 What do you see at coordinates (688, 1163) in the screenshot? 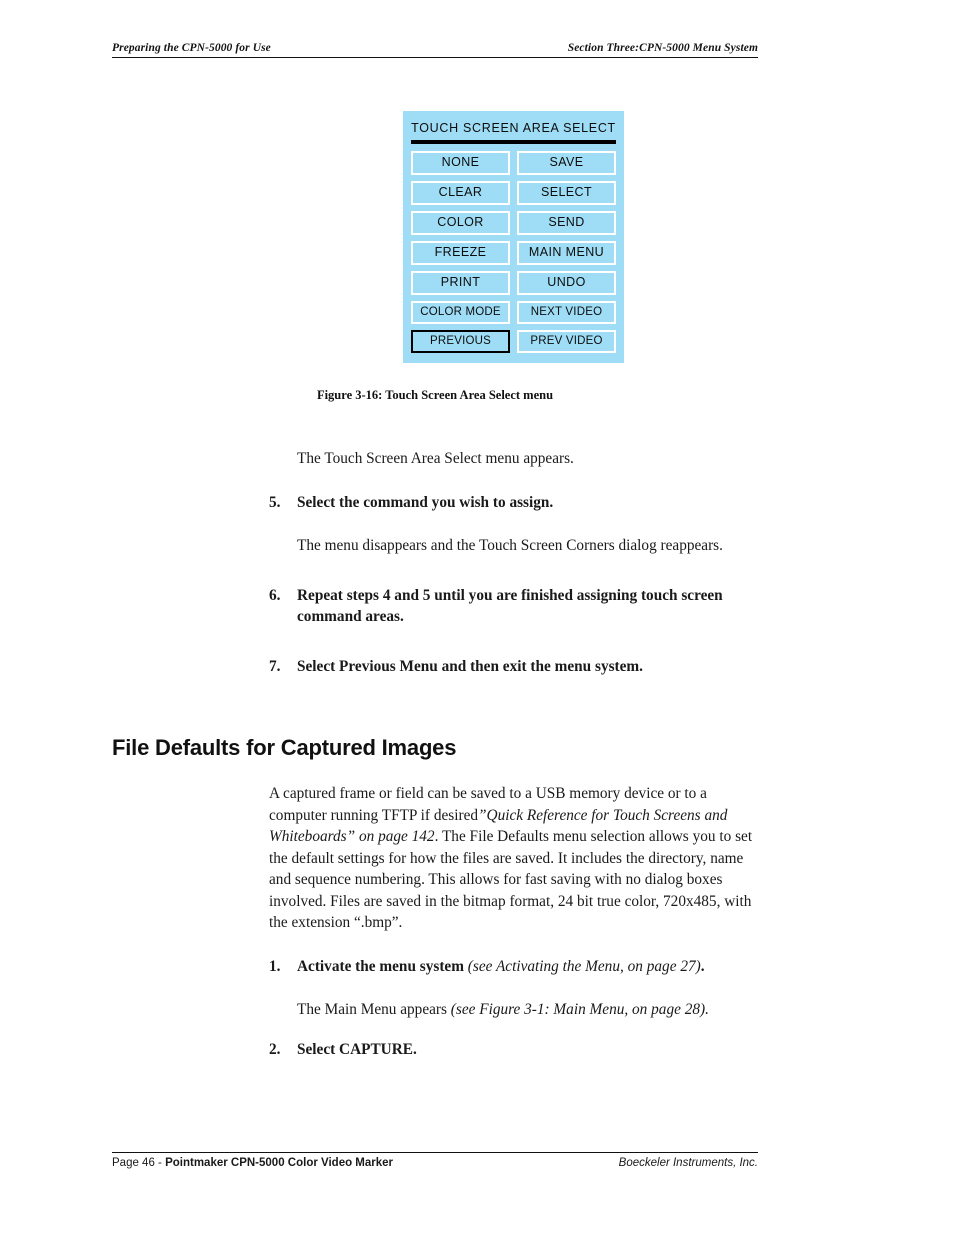
I see `footer-company-name: Boeckeler Instruments, Inc.` at bounding box center [688, 1163].